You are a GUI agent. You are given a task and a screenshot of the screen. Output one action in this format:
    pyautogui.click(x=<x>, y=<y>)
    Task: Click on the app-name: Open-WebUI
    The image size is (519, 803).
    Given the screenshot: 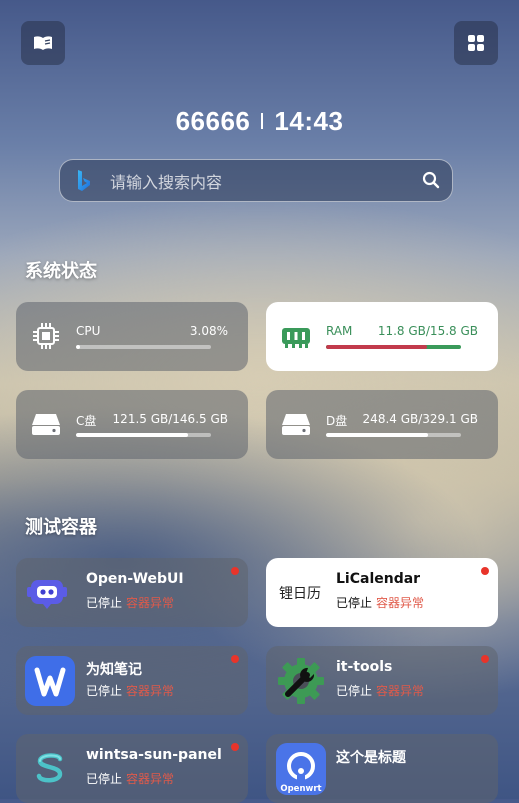 What is the action you would take?
    pyautogui.click(x=135, y=579)
    